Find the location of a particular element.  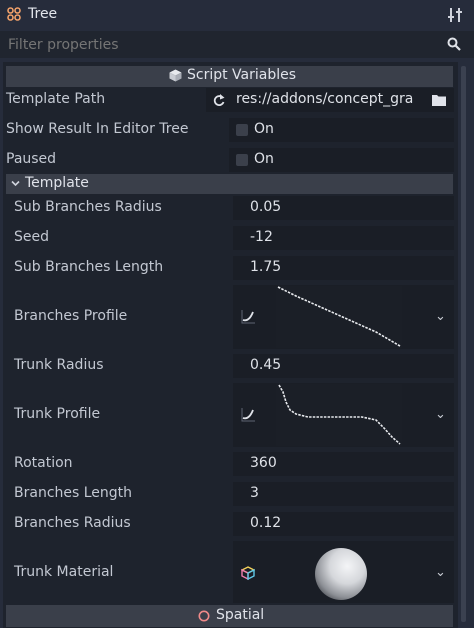

filter-properties-input is located at coordinates (218, 45).